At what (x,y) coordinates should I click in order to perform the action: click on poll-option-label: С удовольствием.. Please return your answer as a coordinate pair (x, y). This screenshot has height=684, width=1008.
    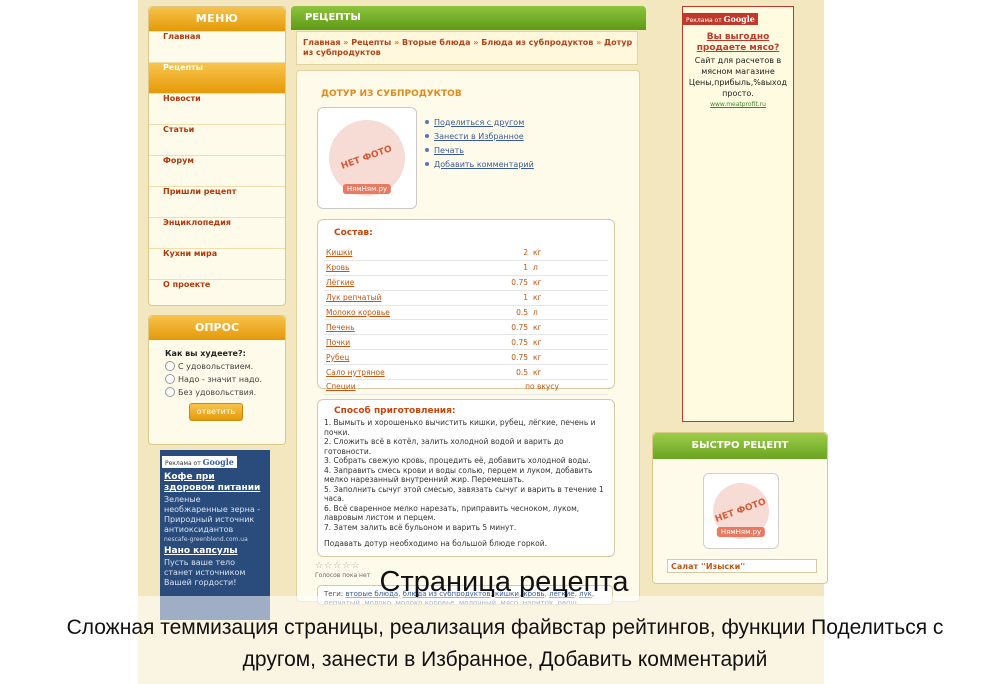
    Looking at the image, I should click on (216, 366).